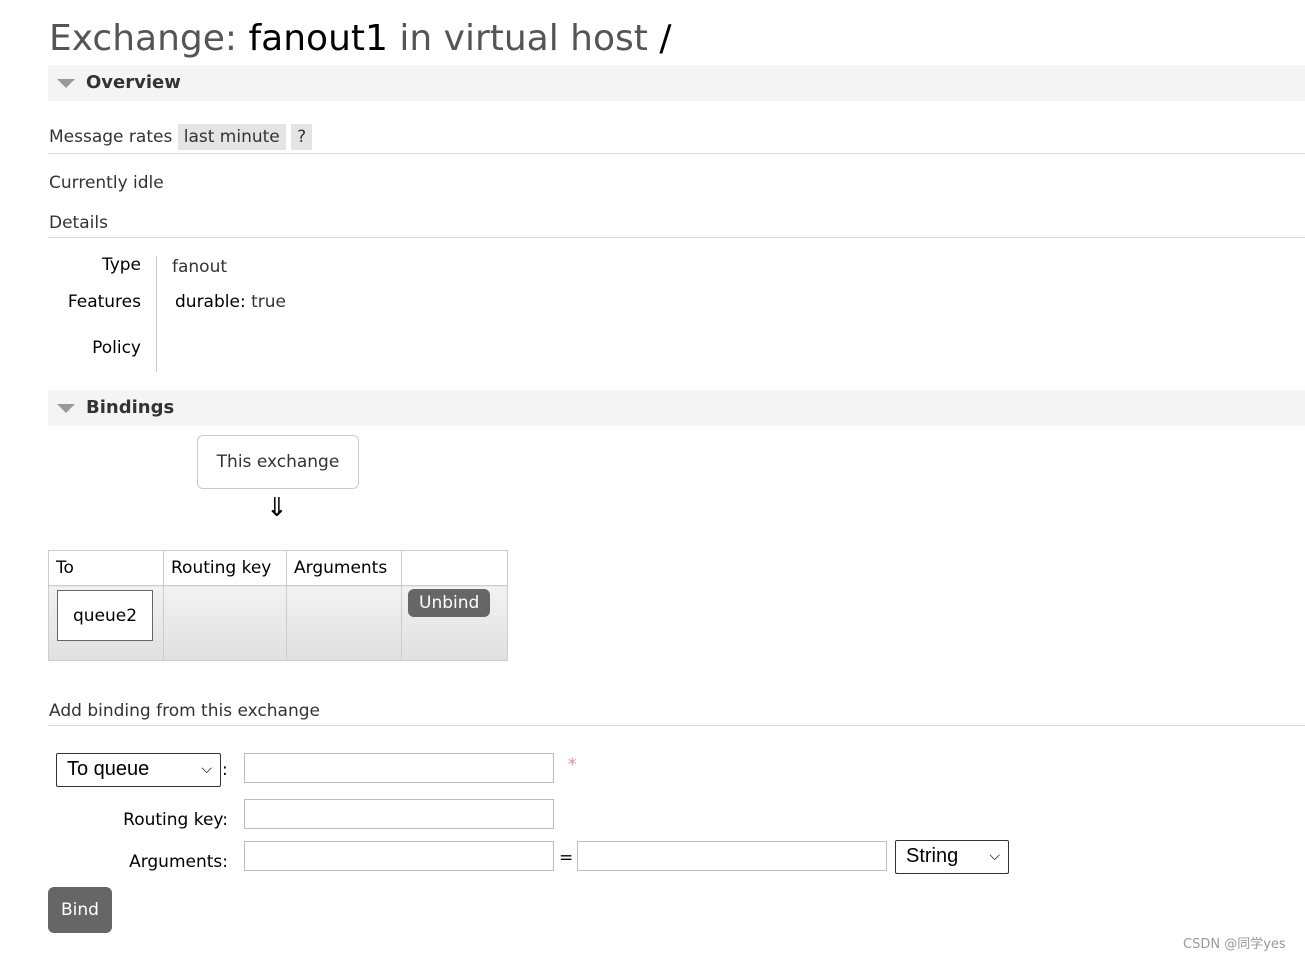  Describe the element at coordinates (178, 862) in the screenshot. I see `arguments-label: Arguments:` at that location.